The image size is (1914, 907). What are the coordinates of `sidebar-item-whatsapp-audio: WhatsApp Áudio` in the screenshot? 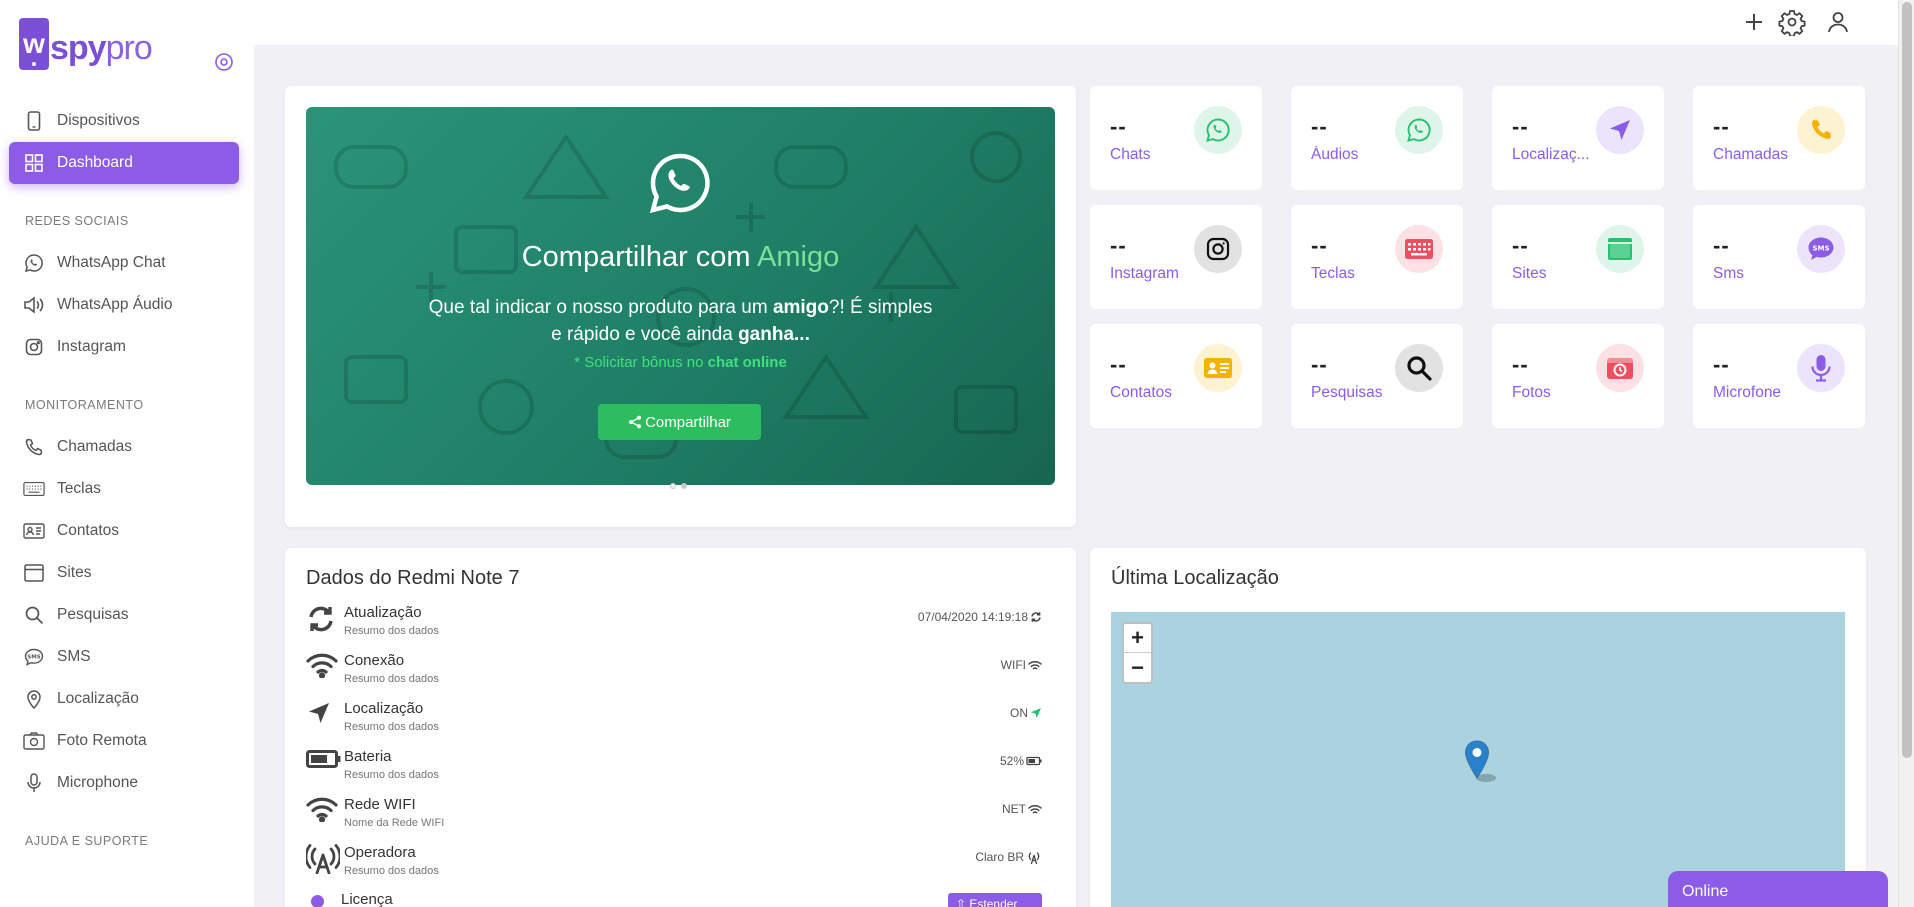 It's located at (124, 305).